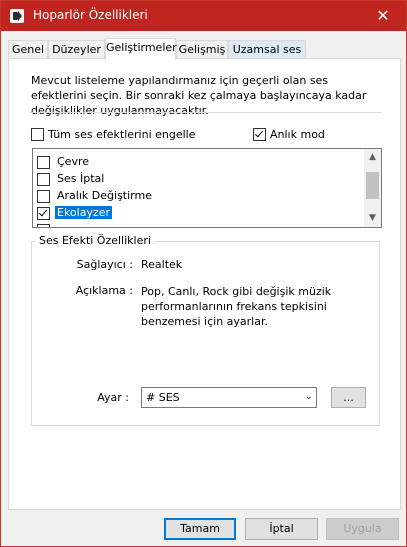 This screenshot has height=547, width=407. What do you see at coordinates (162, 264) in the screenshot?
I see `provider-value: Realtek` at bounding box center [162, 264].